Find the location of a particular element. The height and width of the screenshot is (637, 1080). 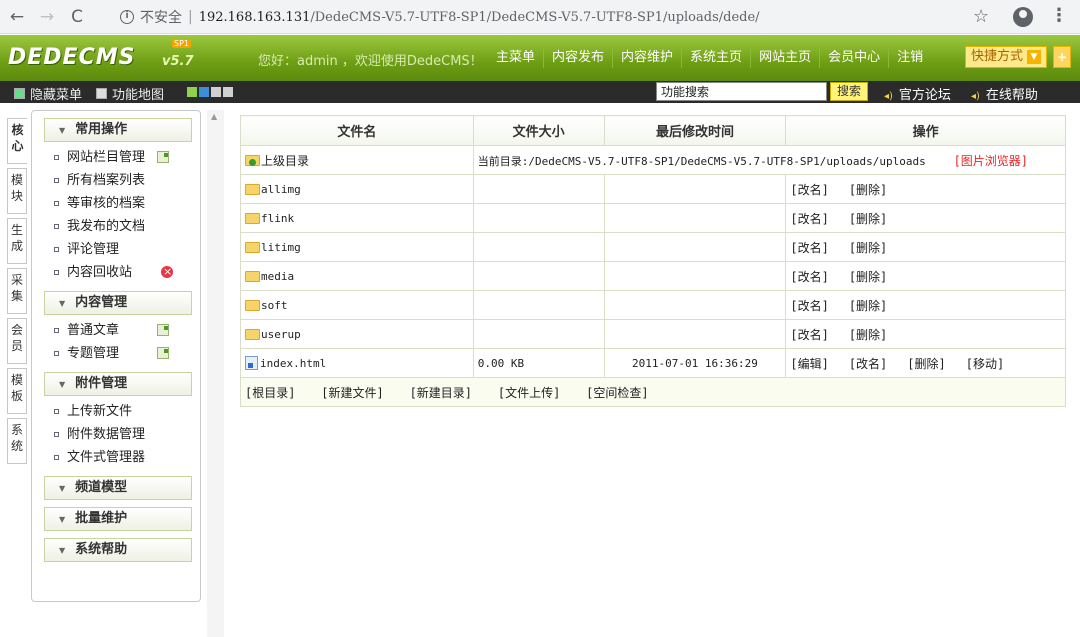

quick-access-button: 快捷方式 ▼ is located at coordinates (1006, 57).